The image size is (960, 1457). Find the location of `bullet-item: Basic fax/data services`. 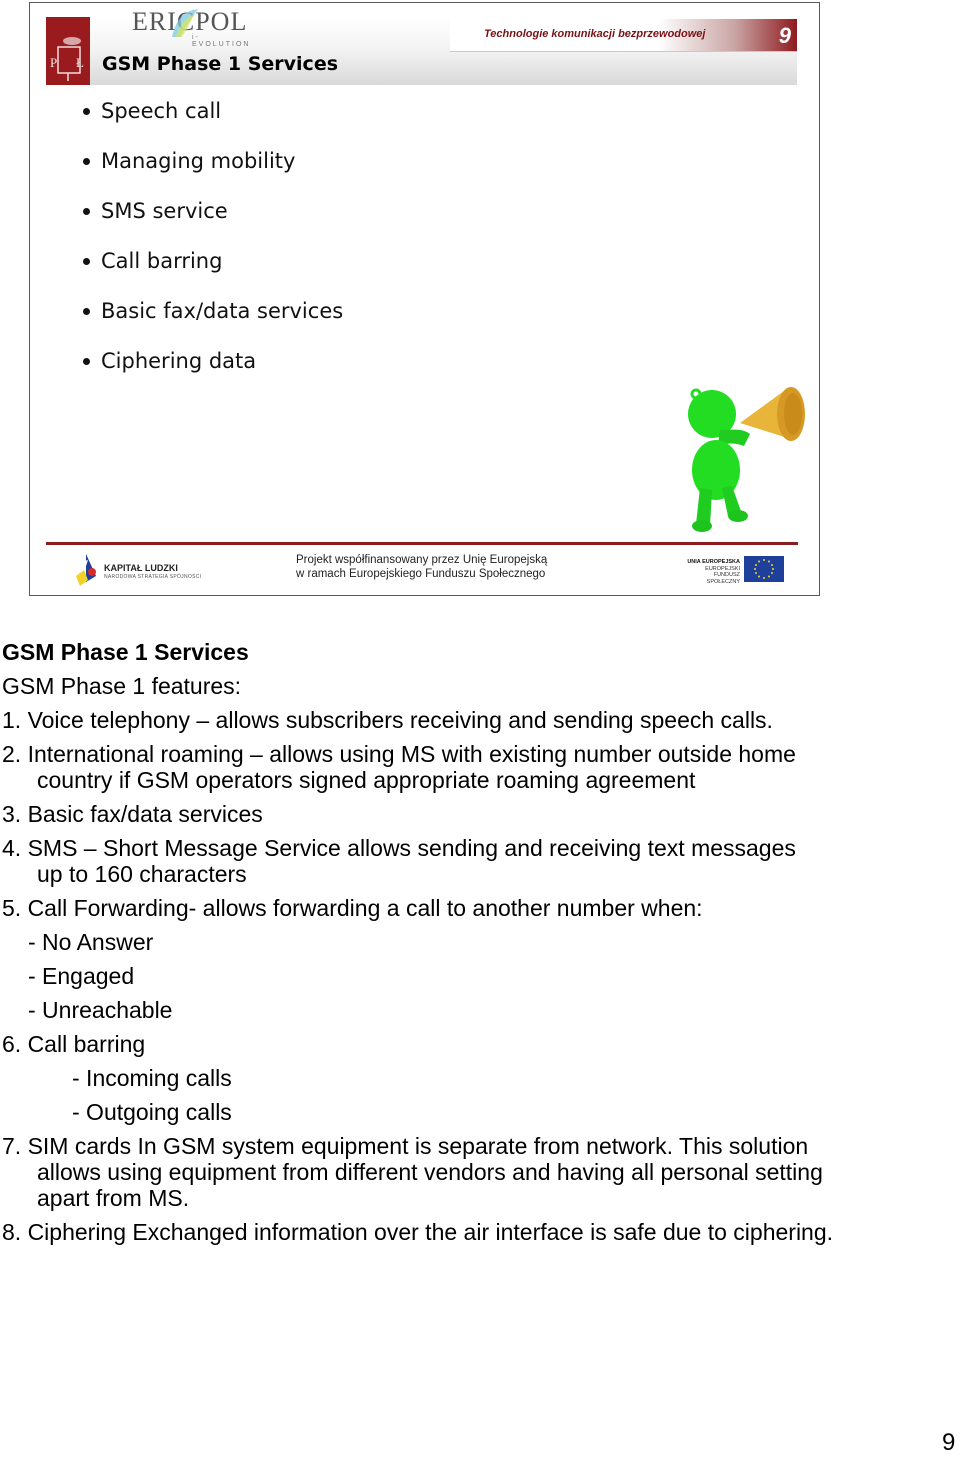

bullet-item: Basic fax/data services is located at coordinates (211, 320).